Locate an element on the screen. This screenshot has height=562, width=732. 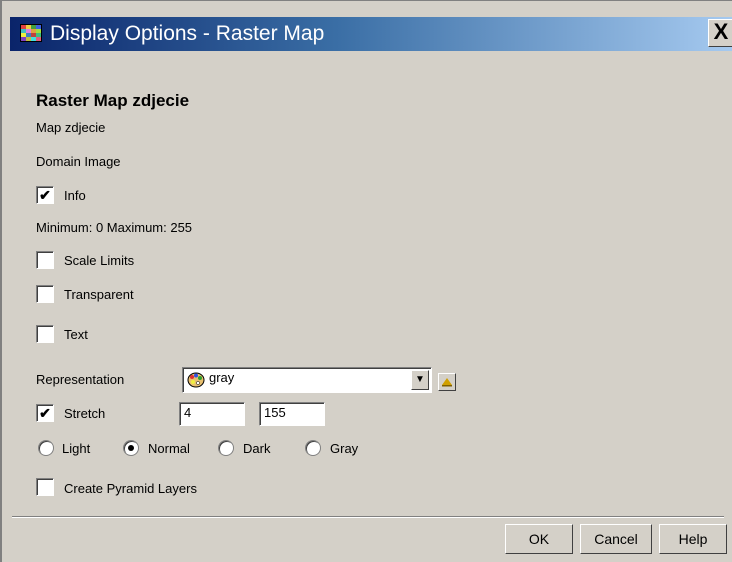
help-button: Help is located at coordinates (693, 539).